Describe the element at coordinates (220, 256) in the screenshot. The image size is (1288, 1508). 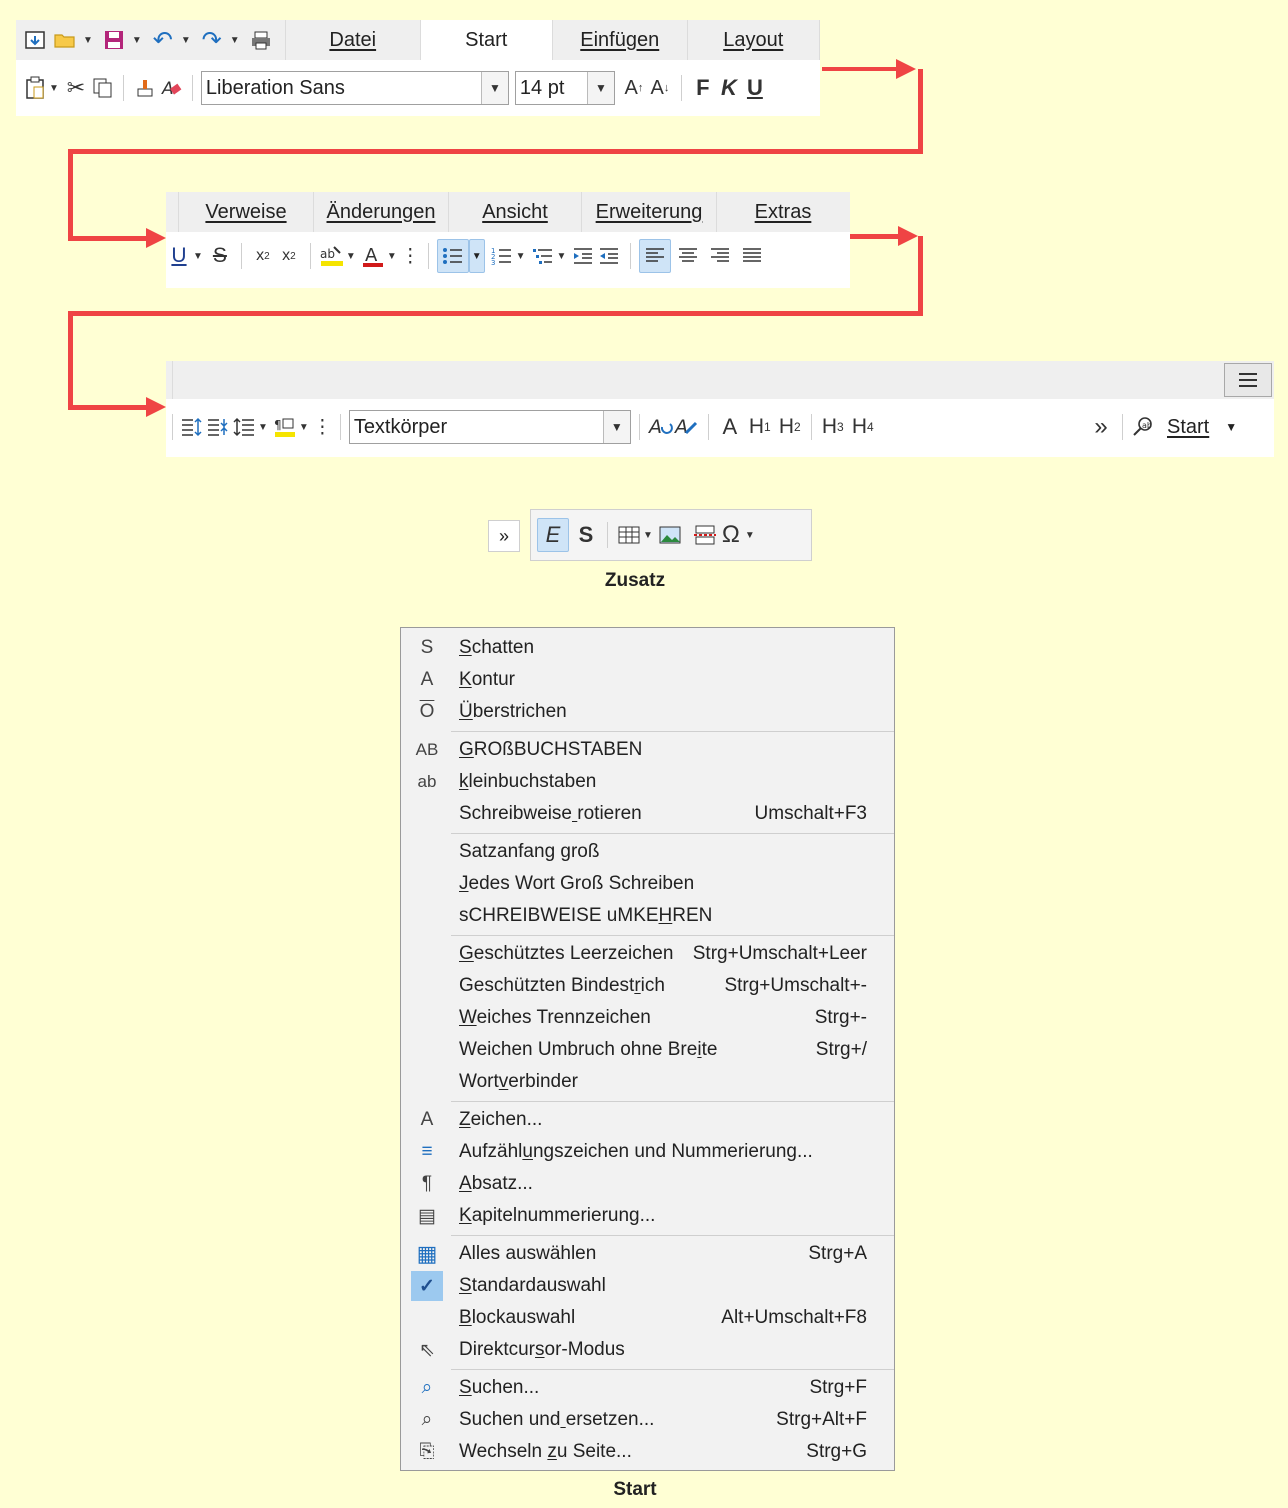
I see `strikethrough-button: S` at that location.